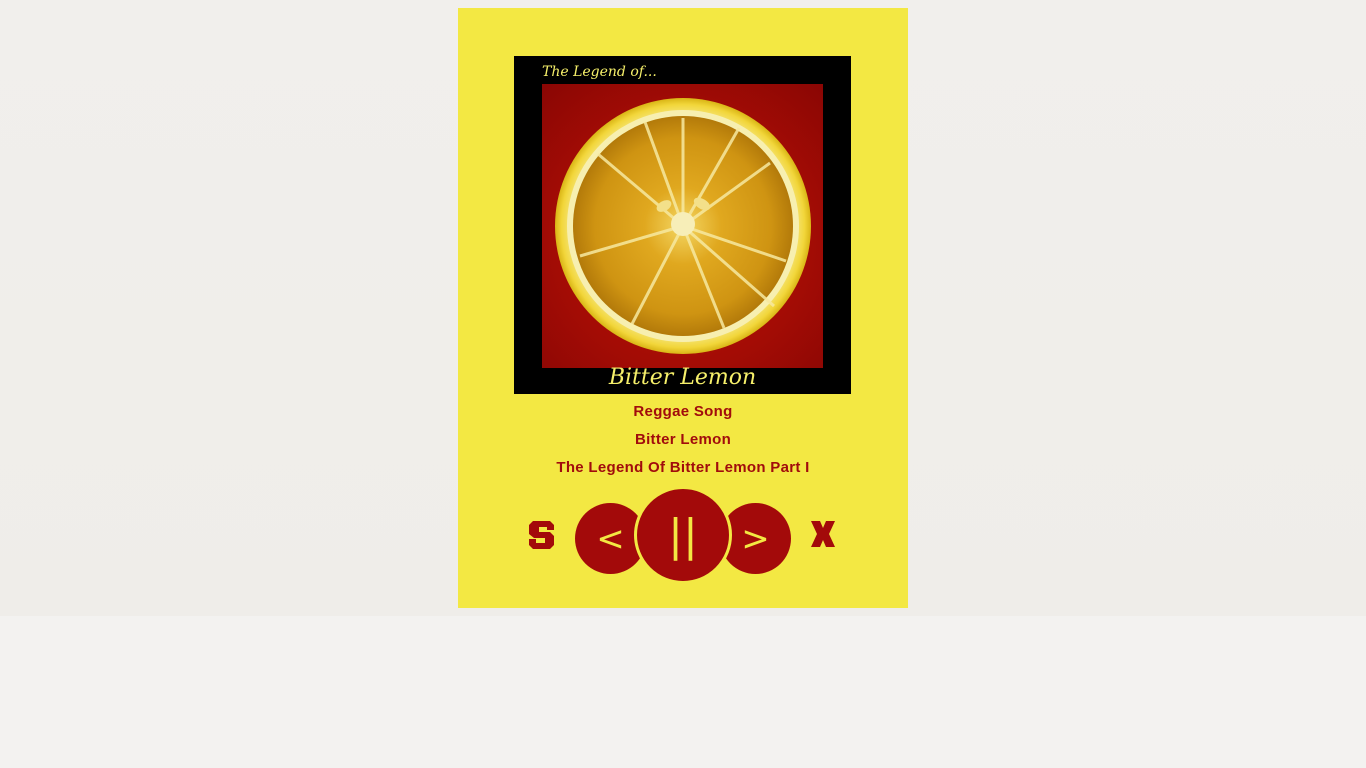 The image size is (1366, 768). I want to click on repeat-button, so click(542, 534).